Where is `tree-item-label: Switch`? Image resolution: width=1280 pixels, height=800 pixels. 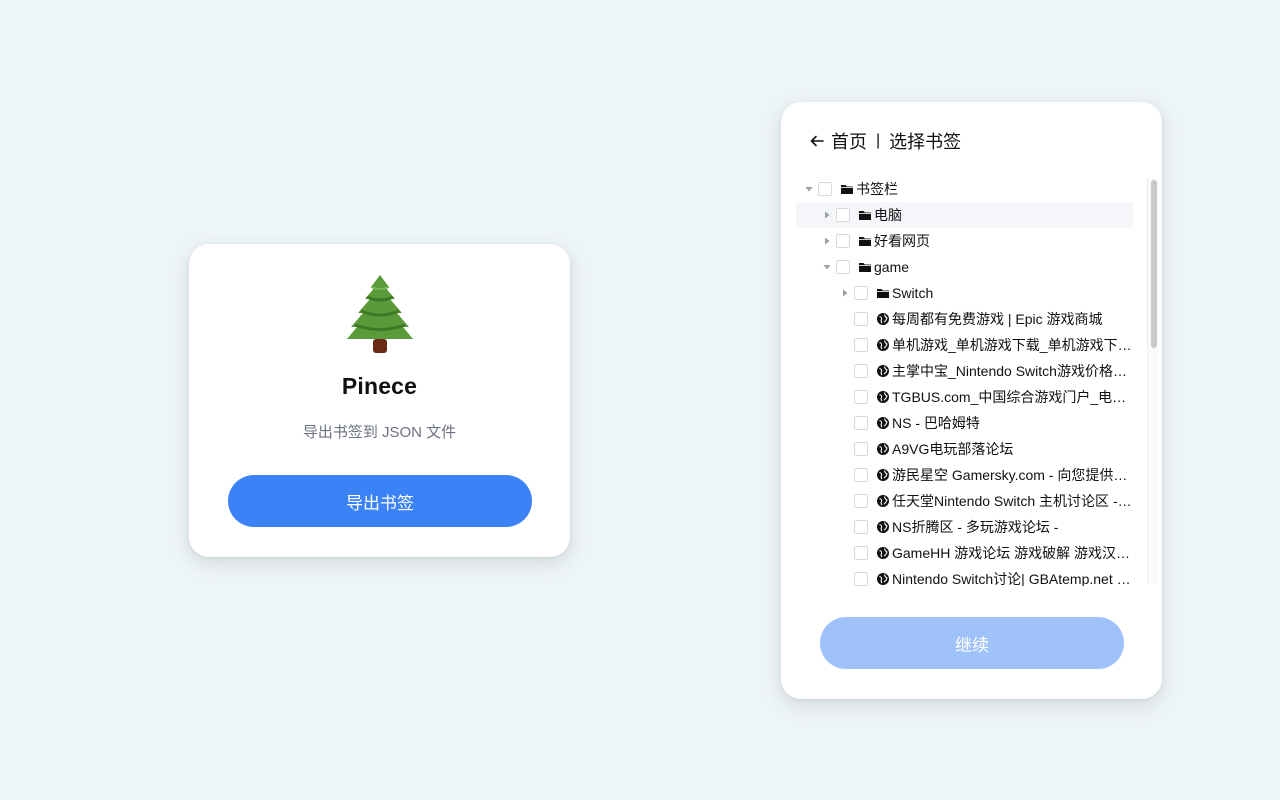 tree-item-label: Switch is located at coordinates (913, 293).